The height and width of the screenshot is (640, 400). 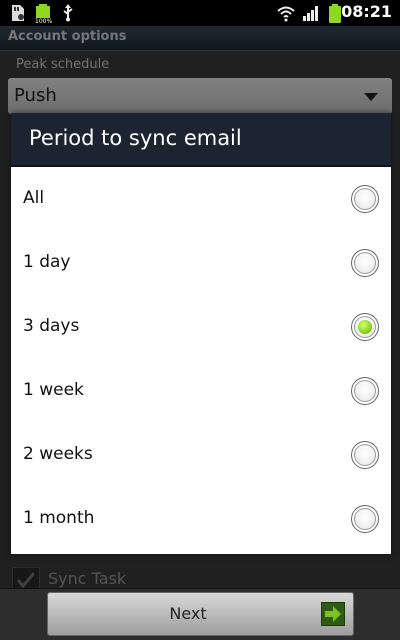 What do you see at coordinates (51, 326) in the screenshot?
I see `option-label: 3 days` at bounding box center [51, 326].